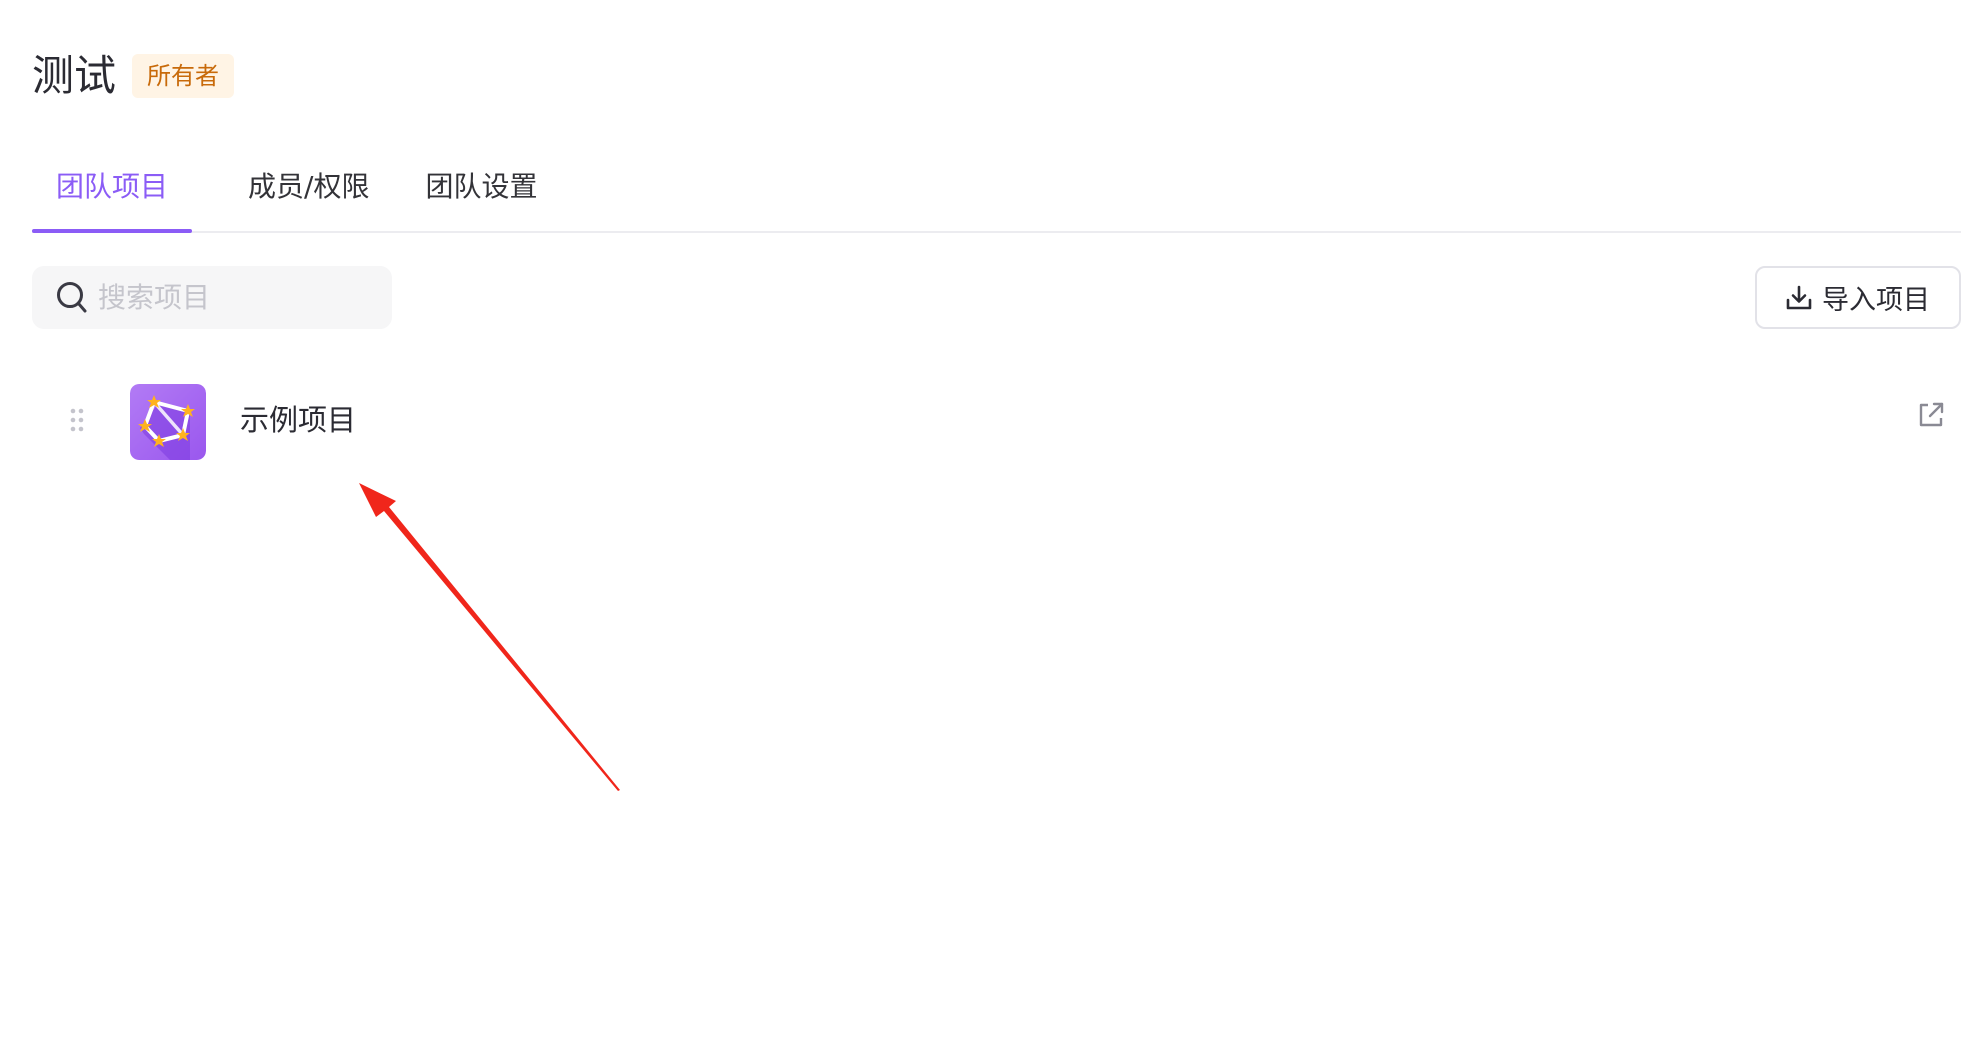 Image resolution: width=1961 pixels, height=1039 pixels. Describe the element at coordinates (168, 422) in the screenshot. I see `constellation-icon` at that location.